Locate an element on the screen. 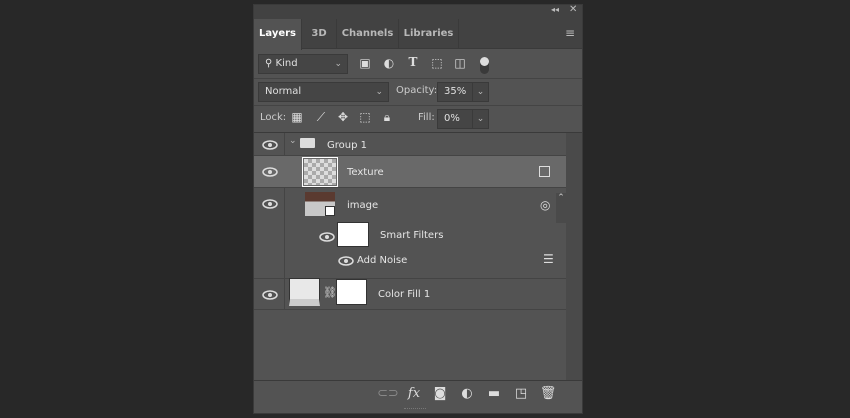  lock-all-icon: 🔒︎ is located at coordinates (387, 117).